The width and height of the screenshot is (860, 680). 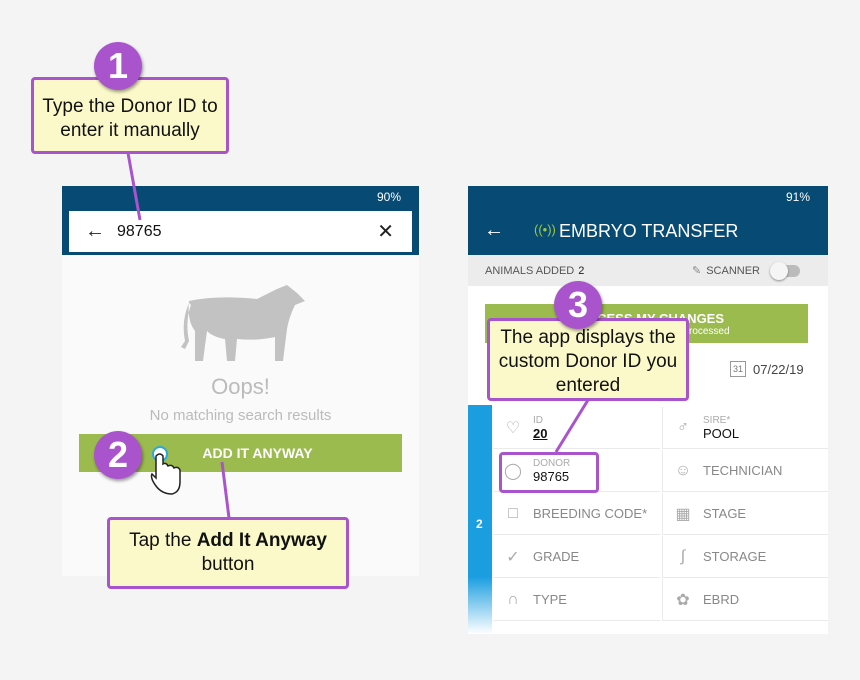 I want to click on callout-step2: Tap the Add It Anyway button, so click(x=228, y=553).